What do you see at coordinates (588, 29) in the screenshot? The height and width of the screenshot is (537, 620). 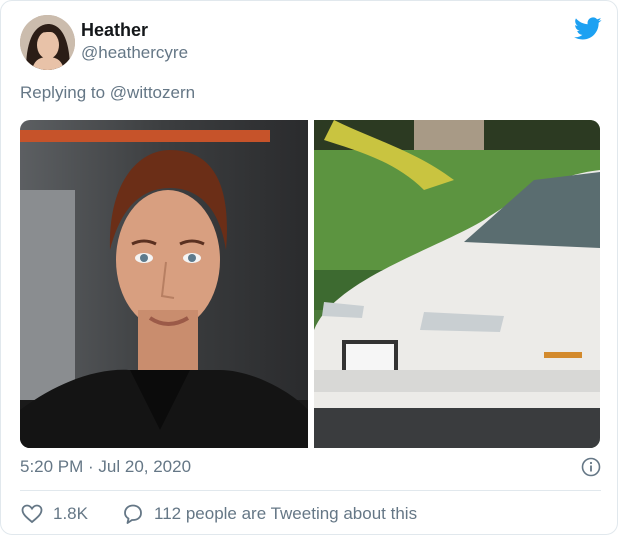 I see `twitter-bird-icon` at bounding box center [588, 29].